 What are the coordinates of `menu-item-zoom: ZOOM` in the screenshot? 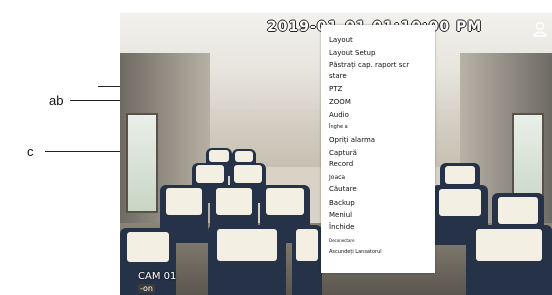 It's located at (380, 102).